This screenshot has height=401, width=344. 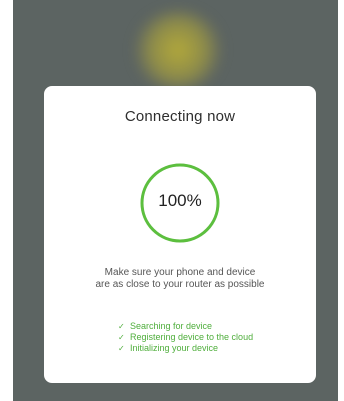 What do you see at coordinates (180, 272) in the screenshot?
I see `instruction-line-1: Make sure your phone and device` at bounding box center [180, 272].